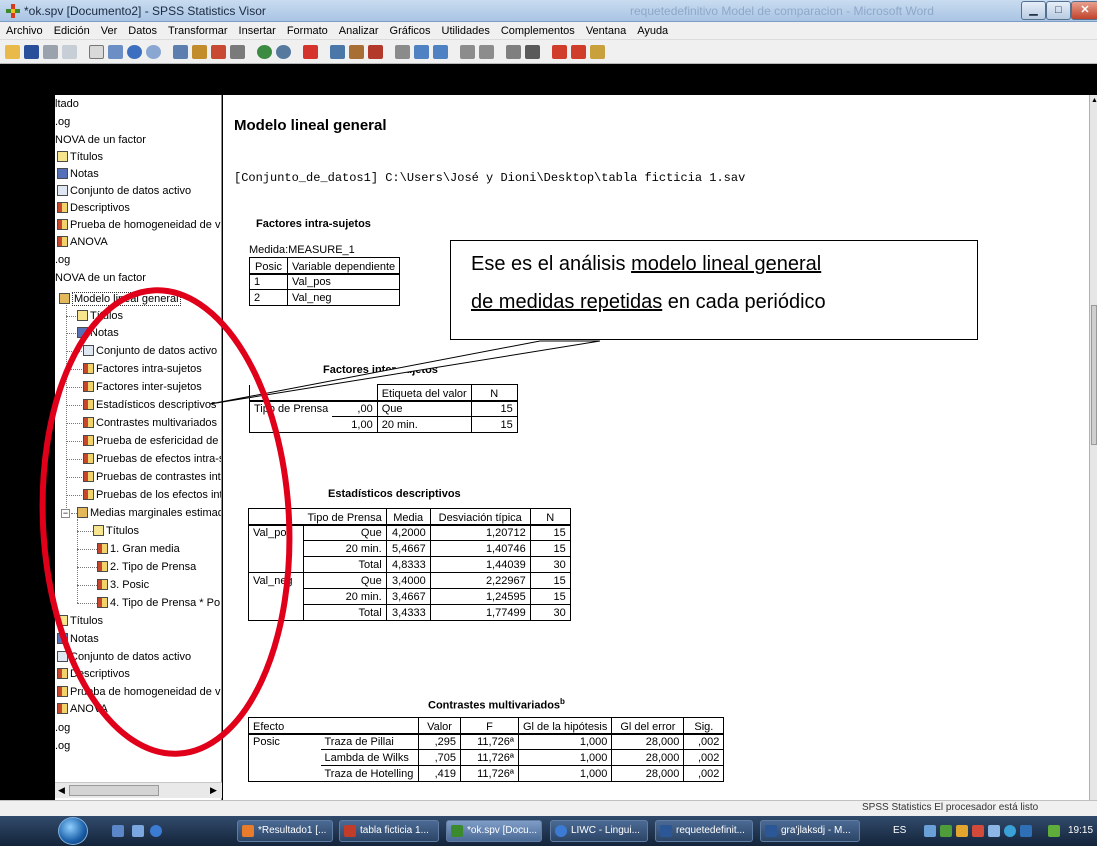  Describe the element at coordinates (930, 831) in the screenshot. I see `tray-network-icon` at that location.